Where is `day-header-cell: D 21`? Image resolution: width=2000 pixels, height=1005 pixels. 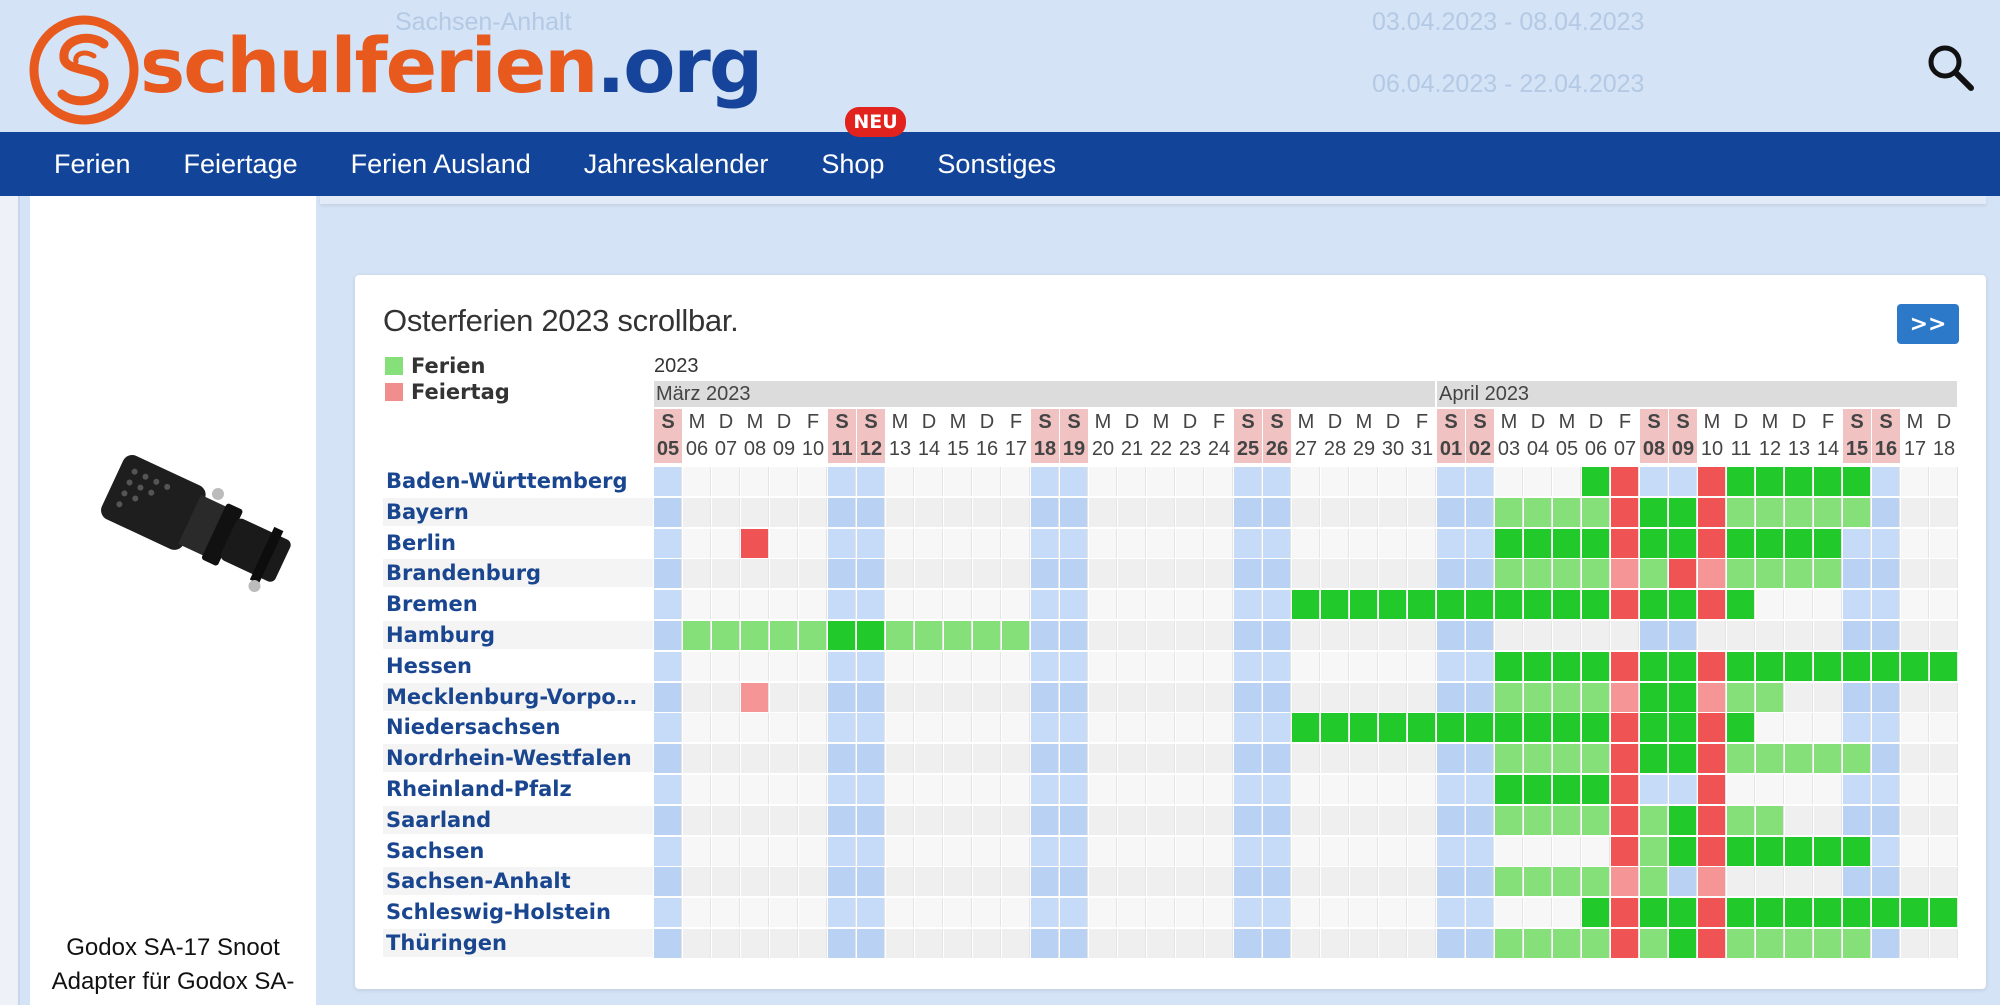 day-header-cell: D 21 is located at coordinates (1132, 435).